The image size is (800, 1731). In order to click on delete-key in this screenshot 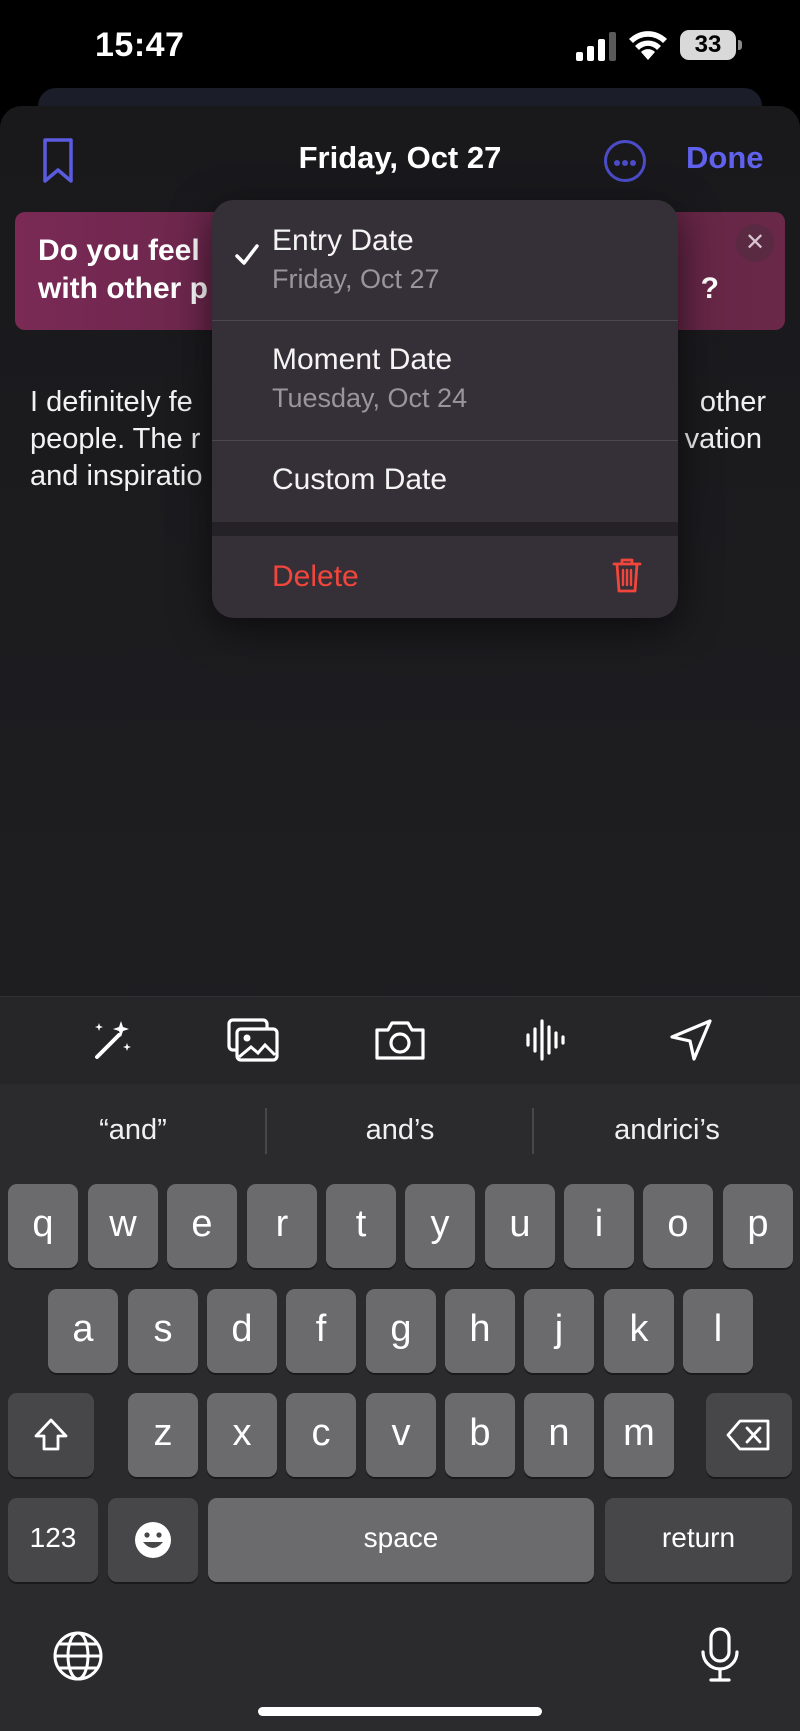, I will do `click(749, 1435)`.